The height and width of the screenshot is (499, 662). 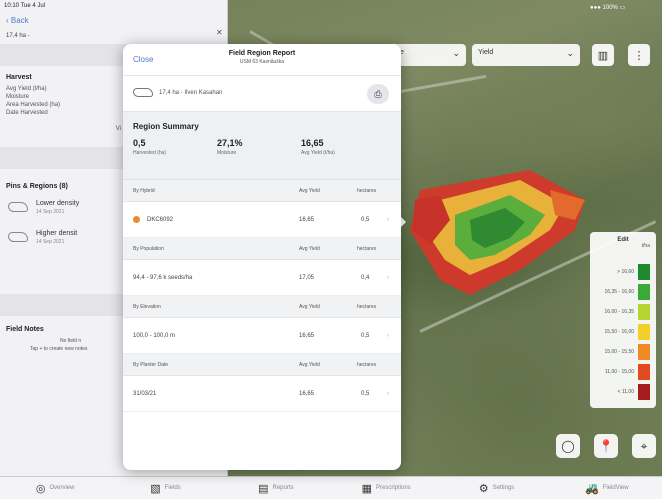 I want to click on field-info: 17,4 ha -, so click(x=18, y=36).